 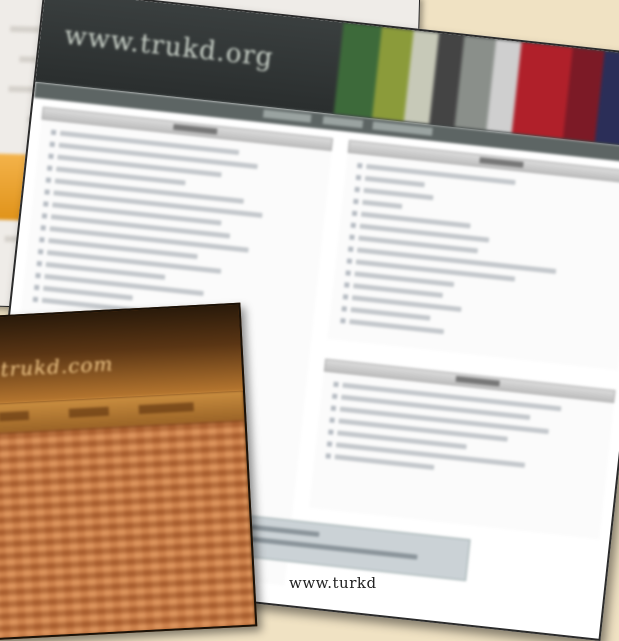 I want to click on orange-site-image, so click(x=128, y=530).